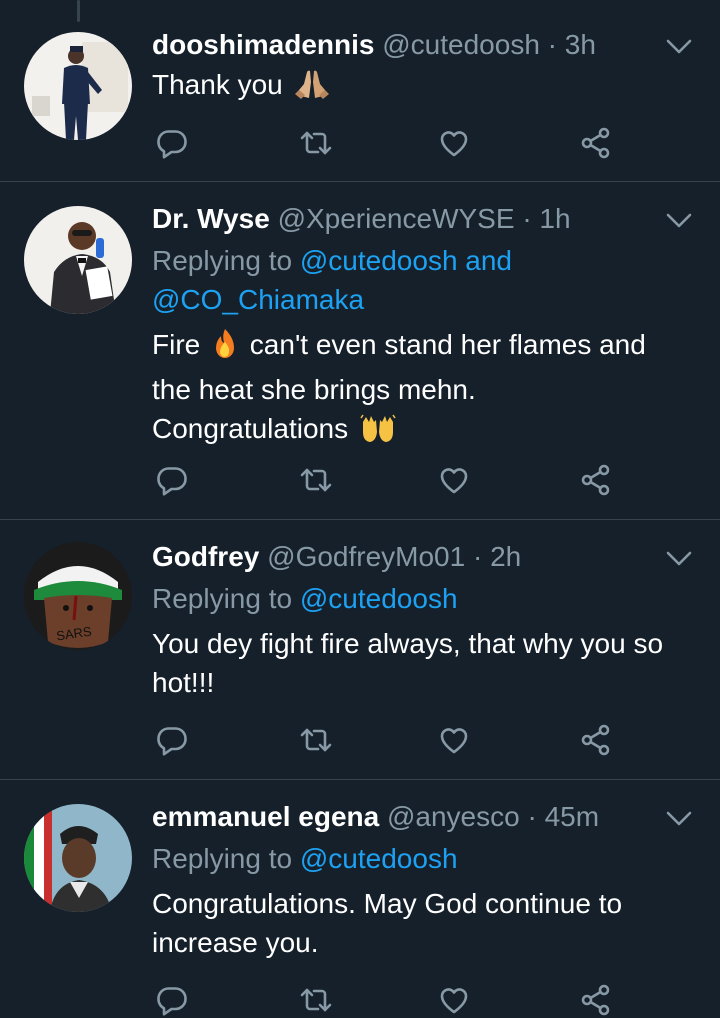 The height and width of the screenshot is (1018, 720). Describe the element at coordinates (406, 260) in the screenshot. I see `mention-link: @cutedoosh and` at that location.